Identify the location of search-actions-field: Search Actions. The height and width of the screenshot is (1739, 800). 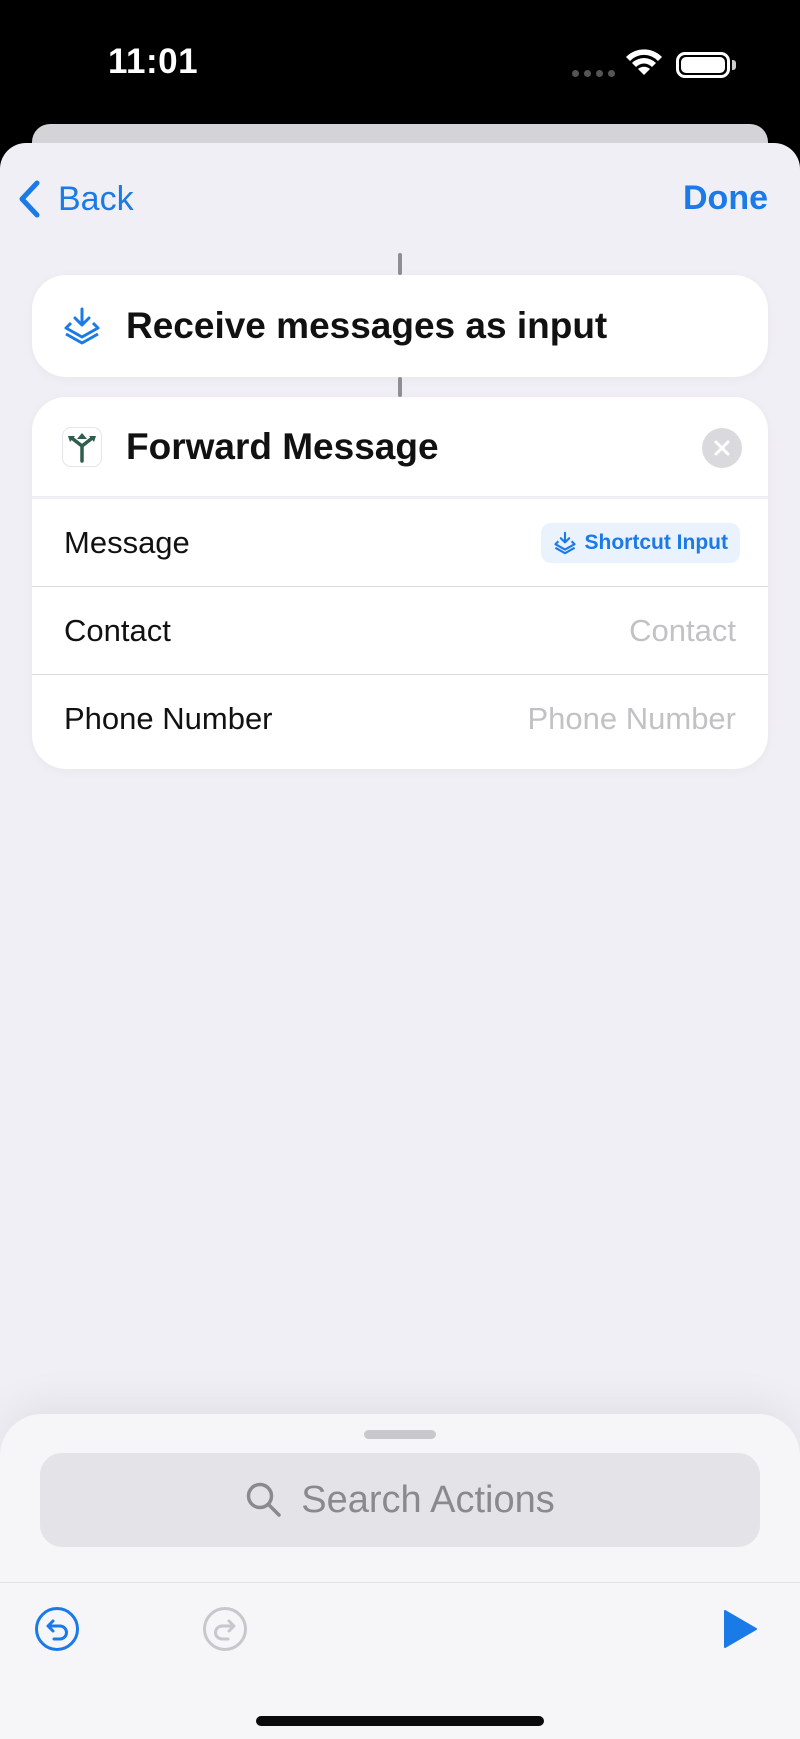
(400, 1500).